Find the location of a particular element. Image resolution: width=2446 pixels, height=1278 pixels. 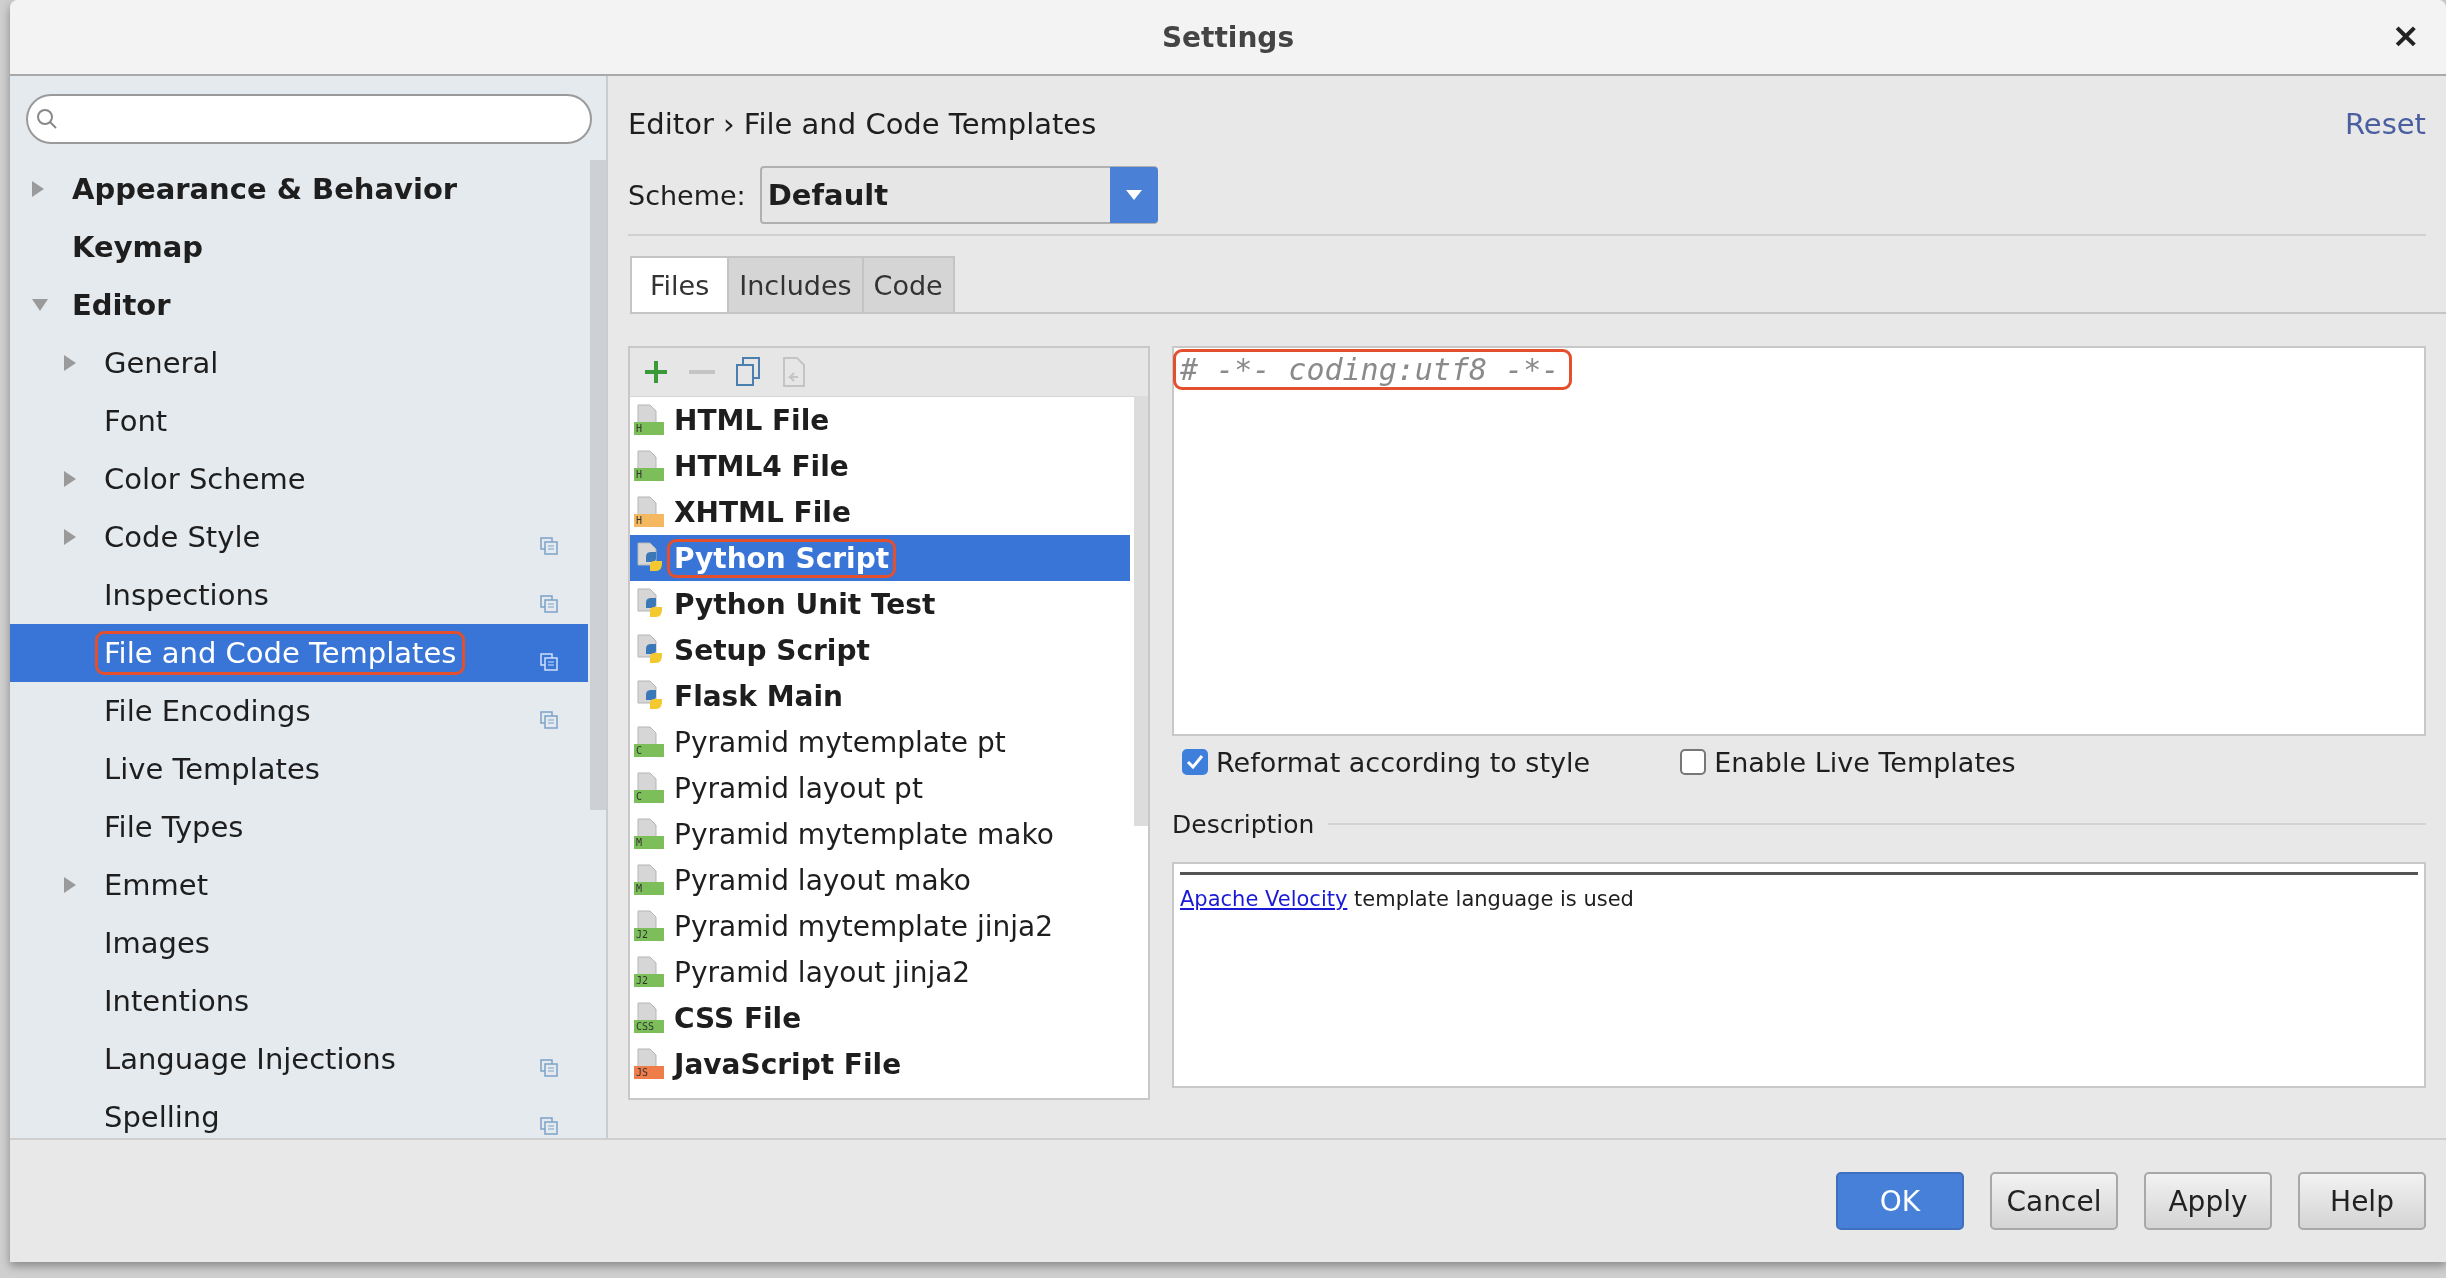

template-item: C Pyramid layout pt is located at coordinates (880, 788).